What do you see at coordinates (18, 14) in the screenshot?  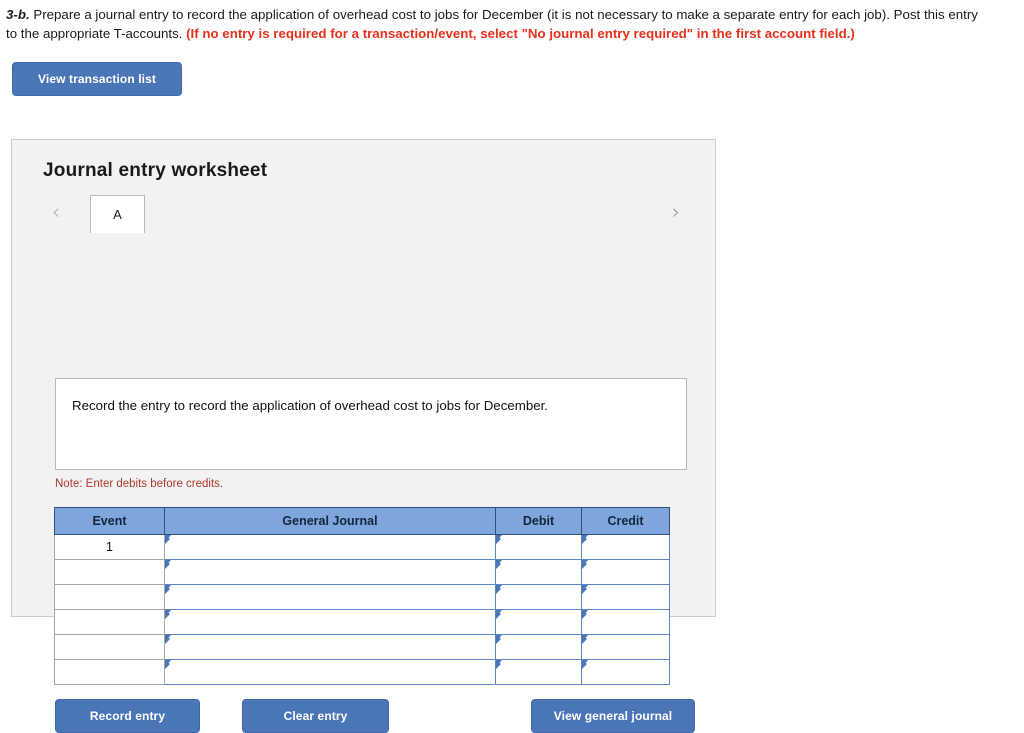 I see `question-number: 3-b.` at bounding box center [18, 14].